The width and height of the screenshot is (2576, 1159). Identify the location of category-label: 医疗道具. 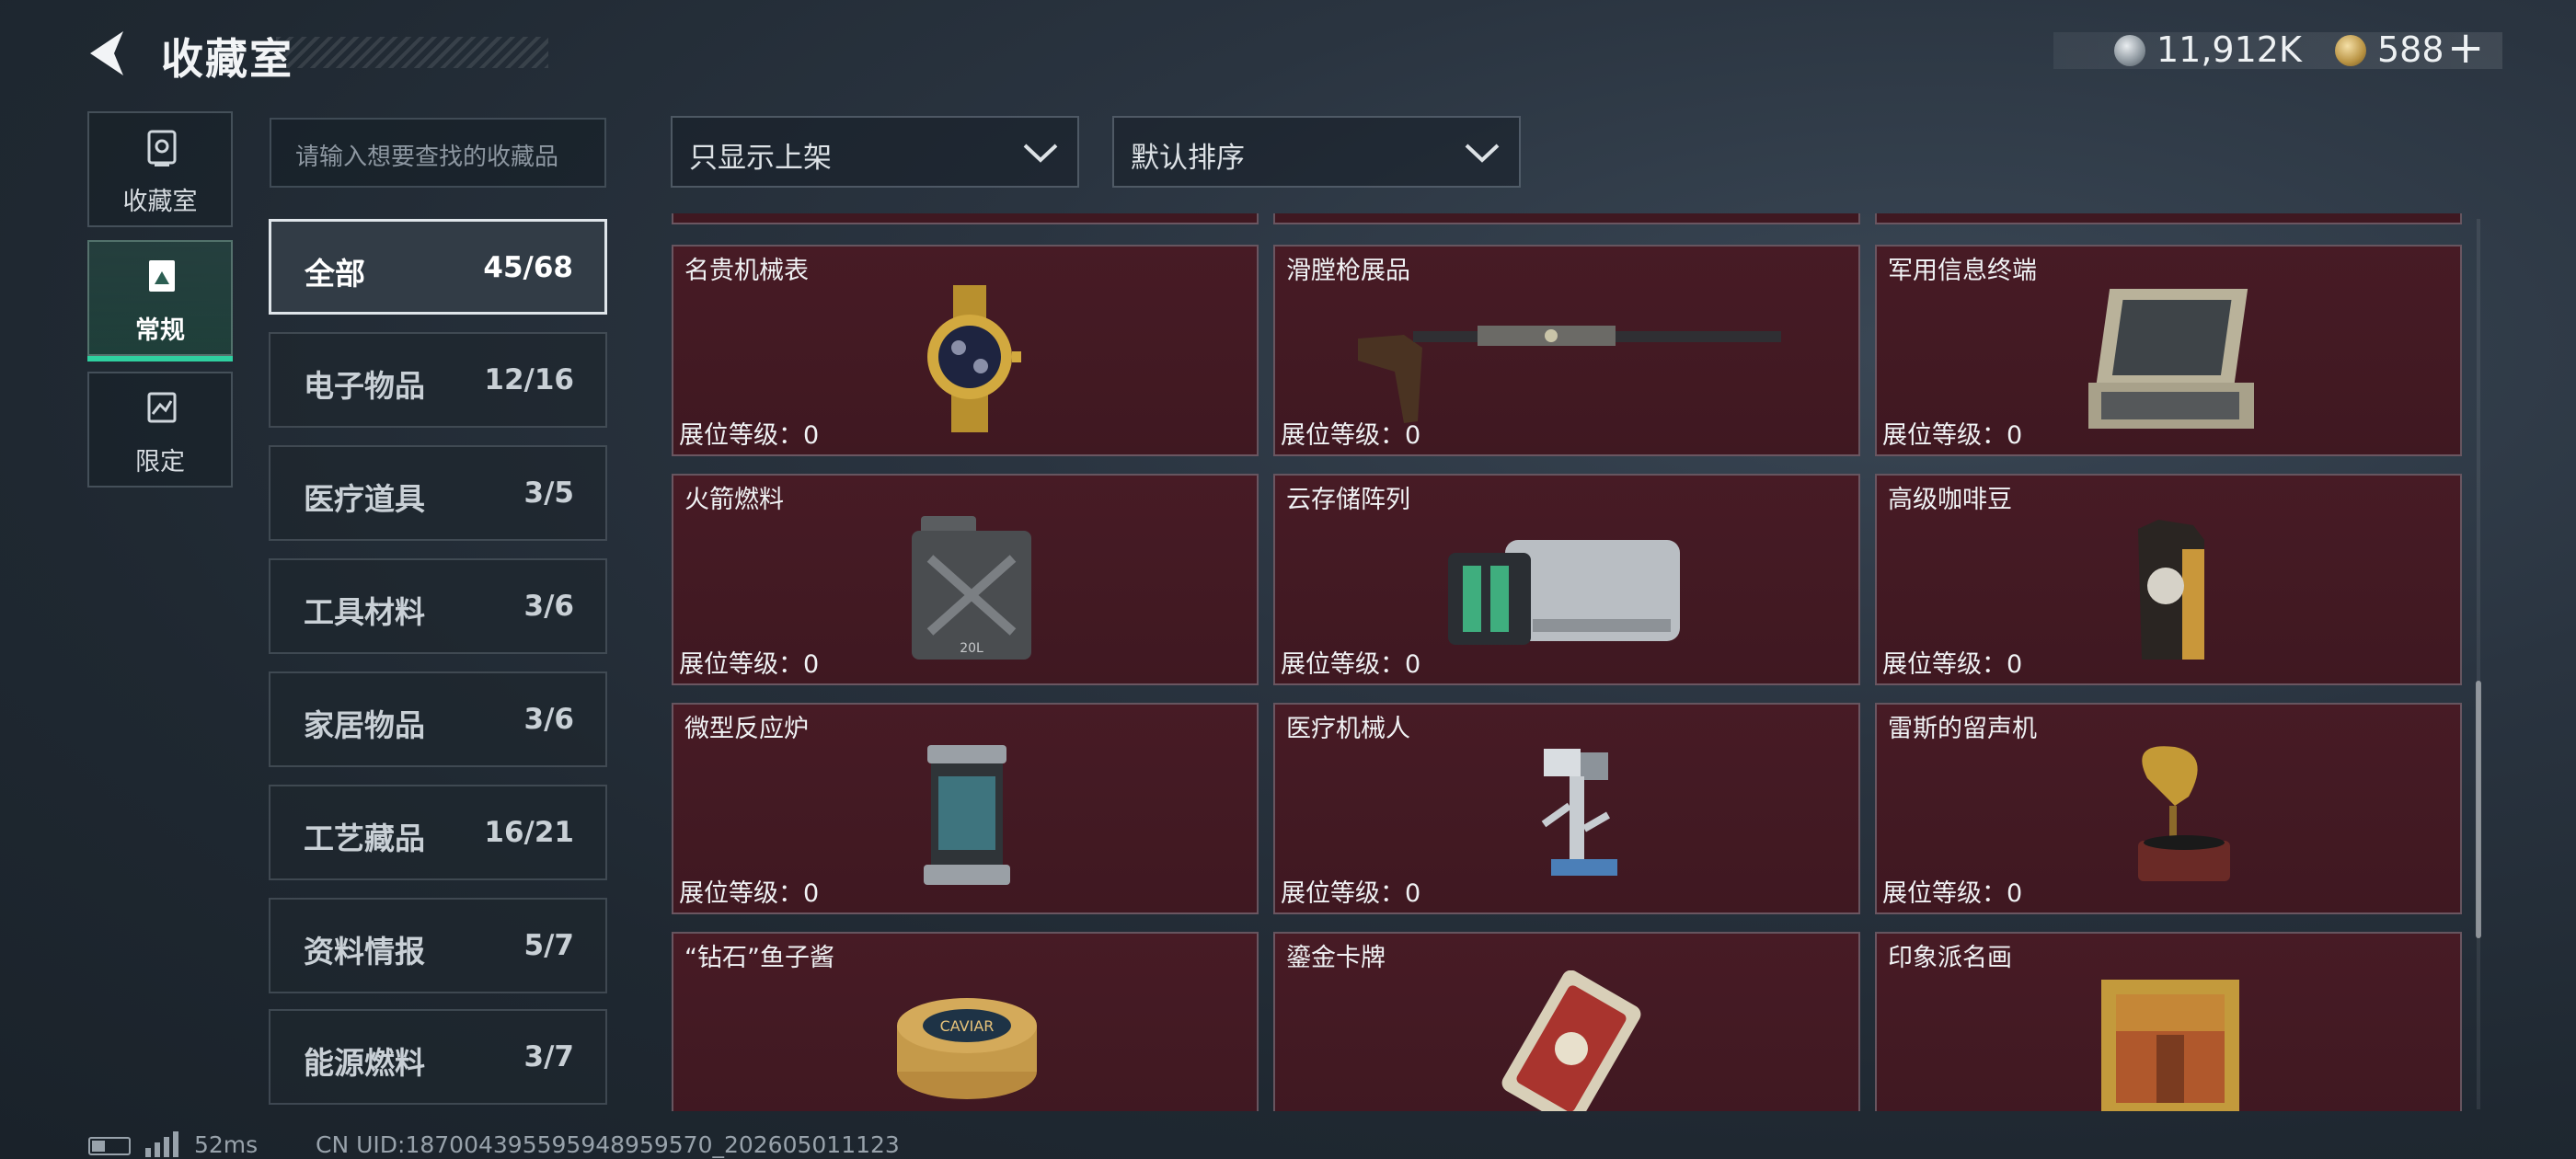
(364, 499).